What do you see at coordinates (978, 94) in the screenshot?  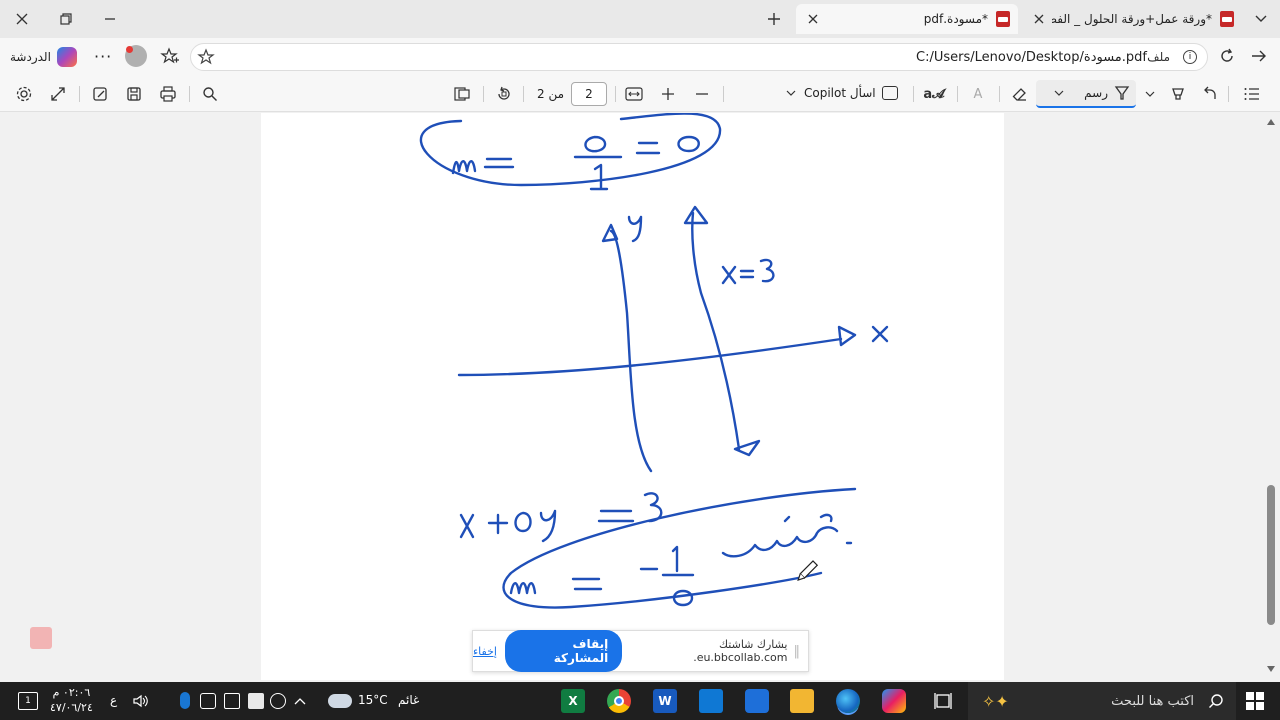 I see `text-button: A` at bounding box center [978, 94].